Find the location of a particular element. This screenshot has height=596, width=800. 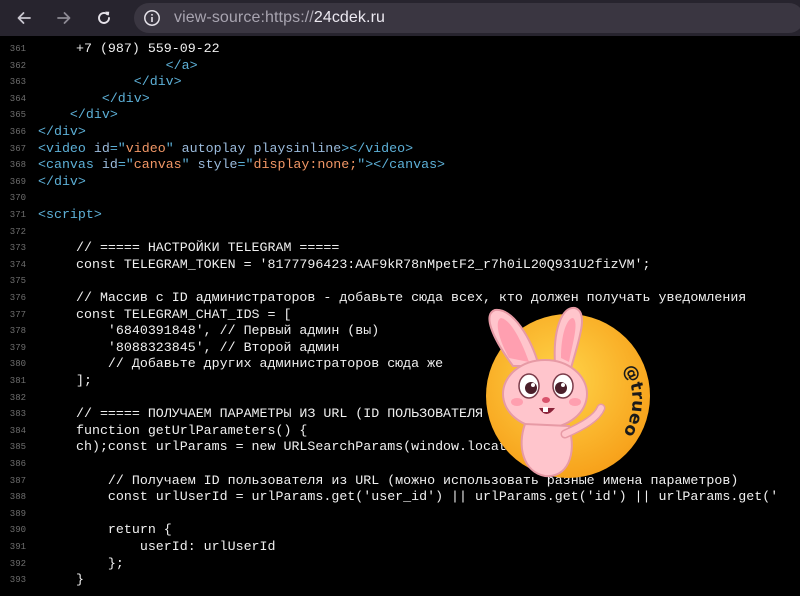

source-line: 390 return { is located at coordinates (400, 530).